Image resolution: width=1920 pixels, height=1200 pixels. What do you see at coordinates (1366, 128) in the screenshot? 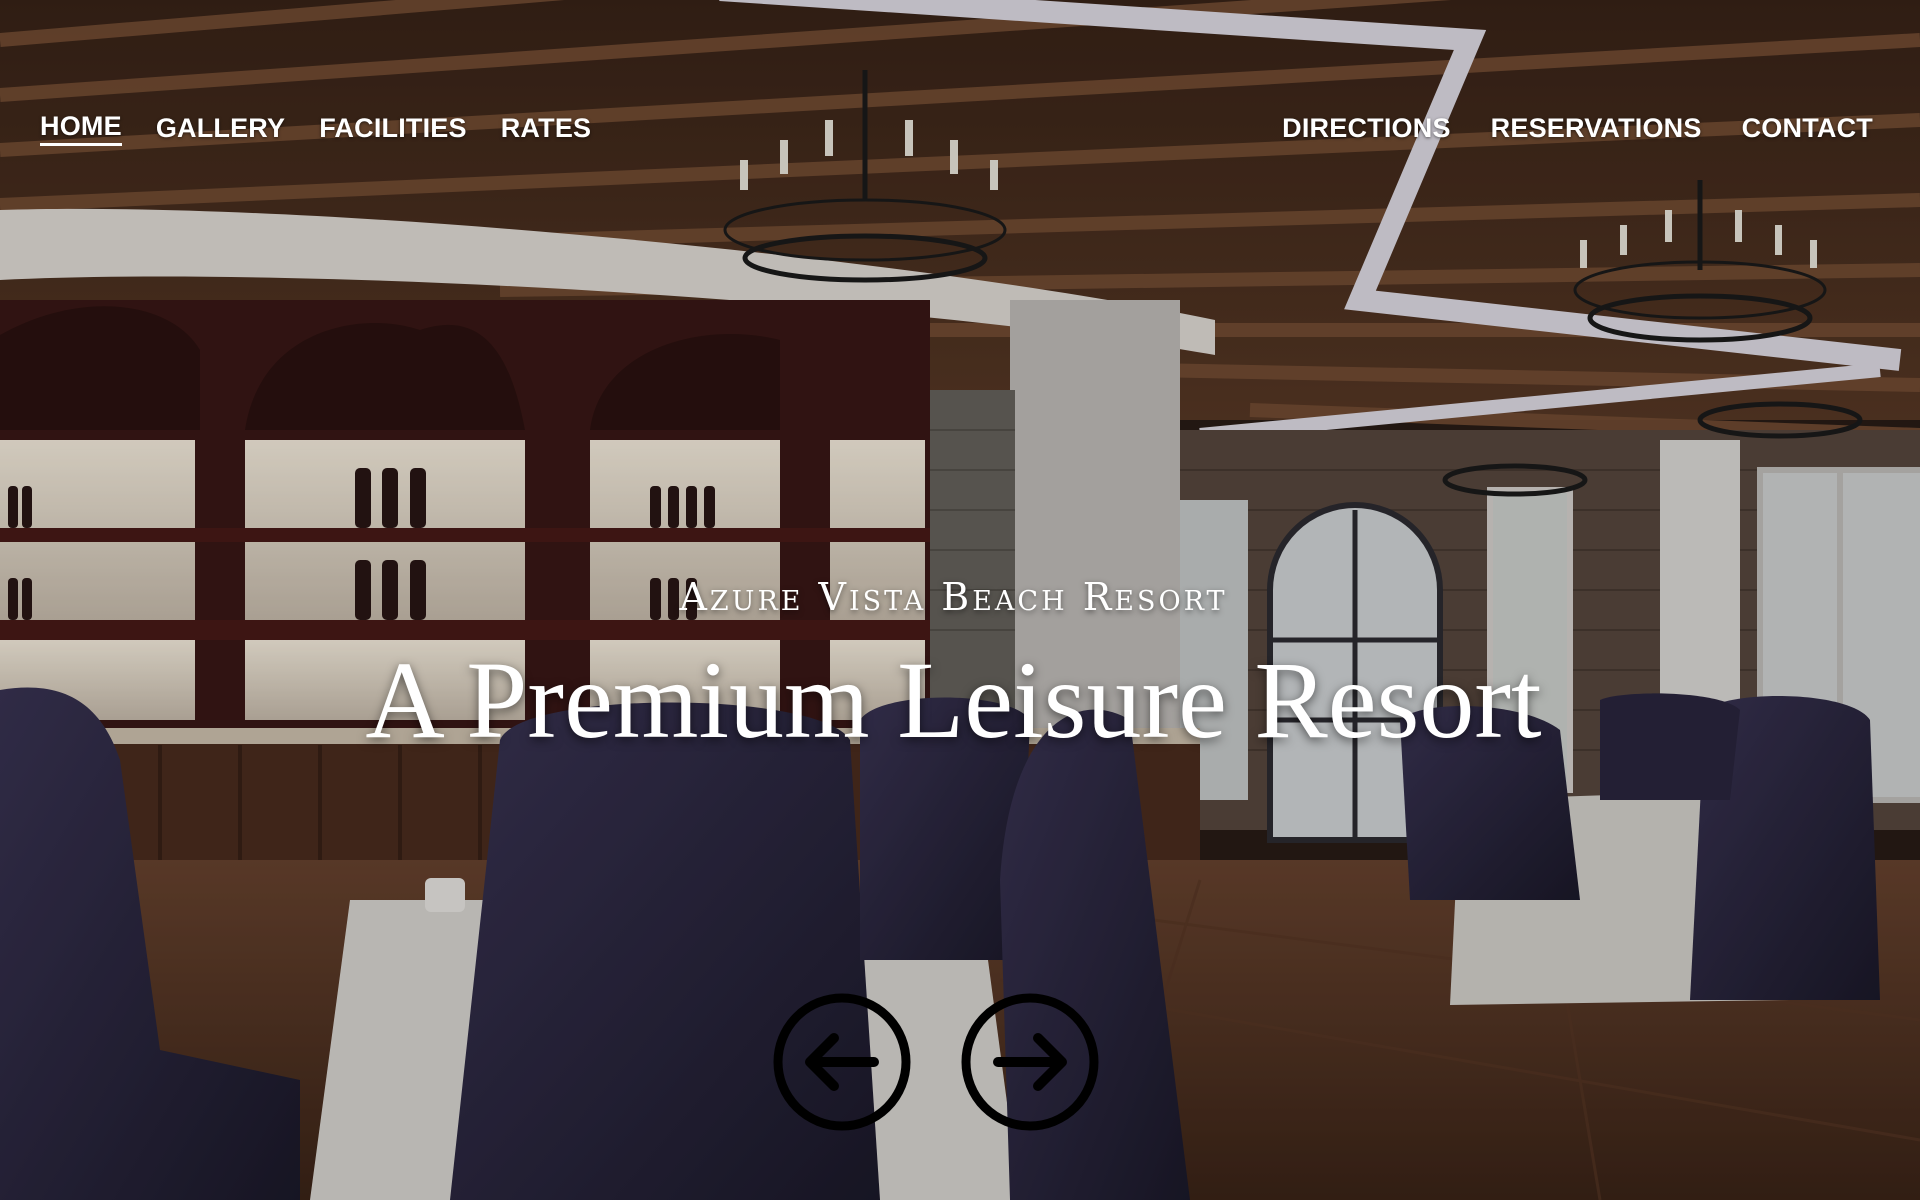
I see `nav-directions: DIRECTIONS` at bounding box center [1366, 128].